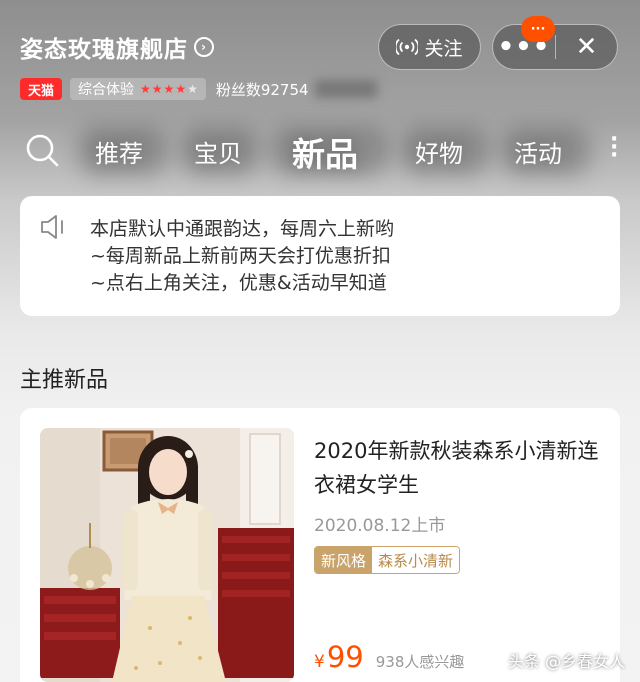 The image size is (640, 682). I want to click on search-icon, so click(42, 150).